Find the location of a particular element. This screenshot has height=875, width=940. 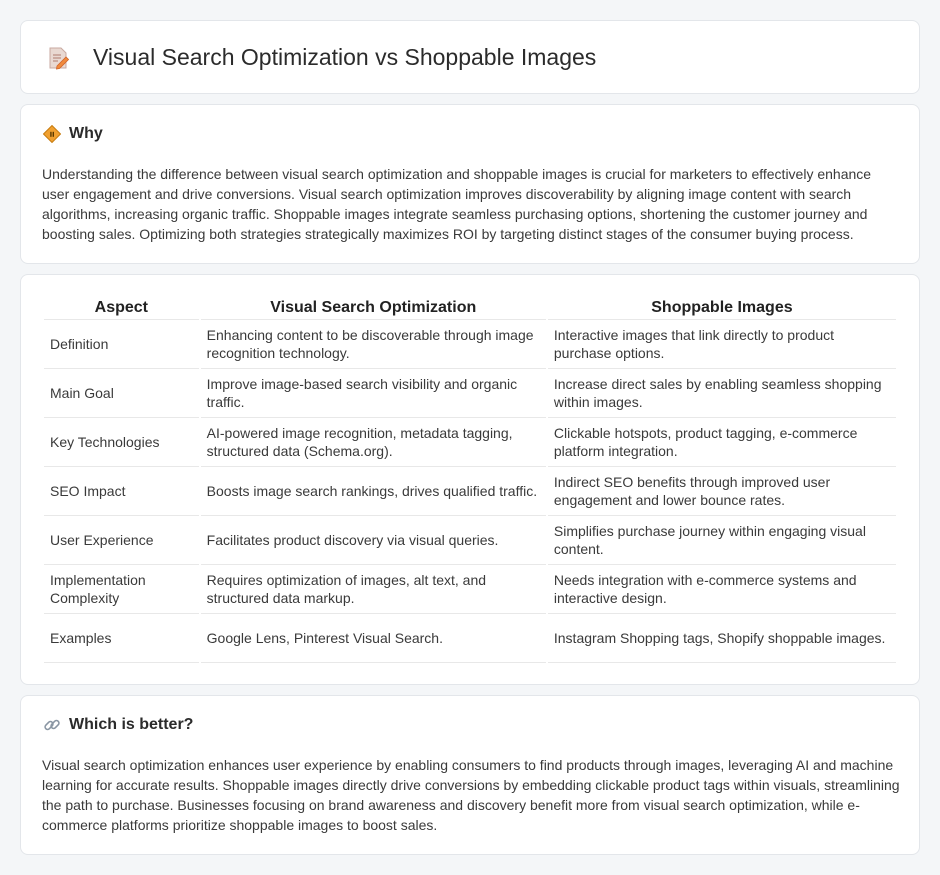

better-title: Which is better? is located at coordinates (131, 724).